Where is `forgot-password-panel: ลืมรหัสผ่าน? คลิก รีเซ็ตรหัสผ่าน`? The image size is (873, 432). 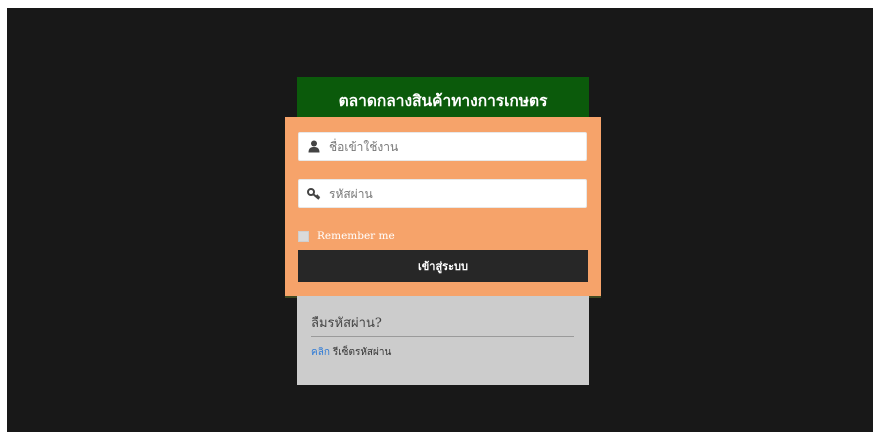 forgot-password-panel: ลืมรหัสผ่าน? คลิก รีเซ็ตรหัสผ่าน is located at coordinates (443, 340).